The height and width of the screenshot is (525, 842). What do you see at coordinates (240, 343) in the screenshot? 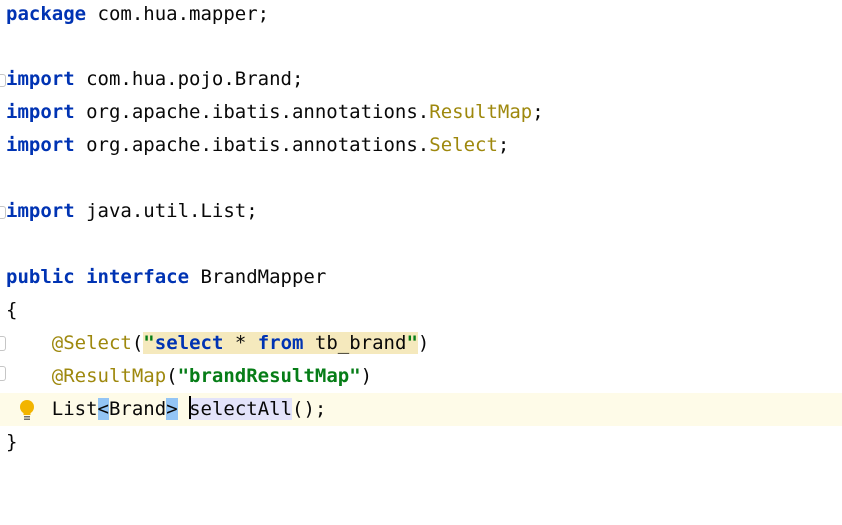
I see `sql-text: *` at bounding box center [240, 343].